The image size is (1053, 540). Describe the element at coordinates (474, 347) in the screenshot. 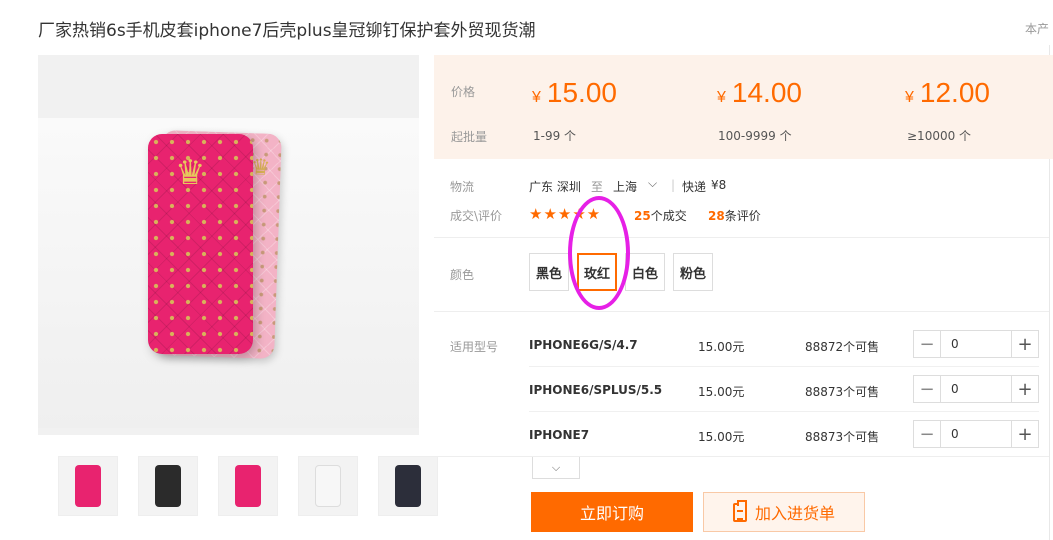

I see `models-label: 适用型号` at that location.